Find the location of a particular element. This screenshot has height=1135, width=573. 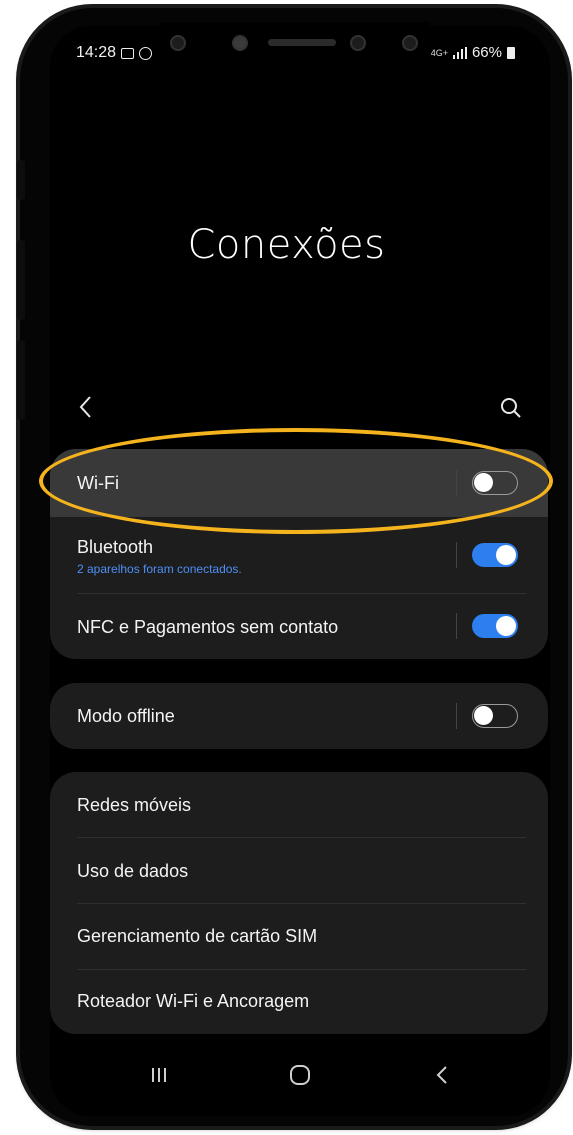

offline-mode-toggle is located at coordinates (495, 716).